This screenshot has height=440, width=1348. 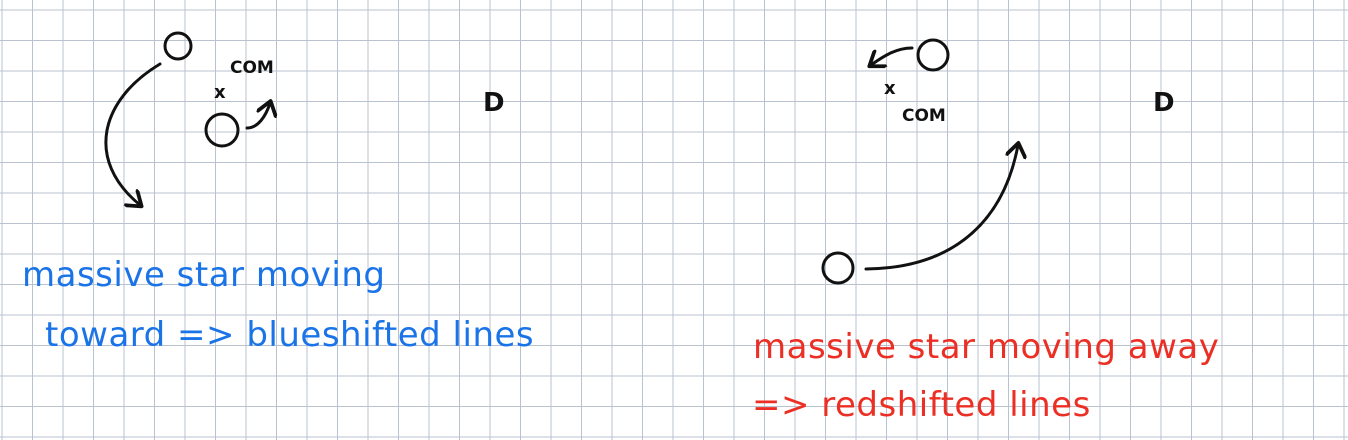 I want to click on observer-eye-left: D, so click(x=494, y=103).